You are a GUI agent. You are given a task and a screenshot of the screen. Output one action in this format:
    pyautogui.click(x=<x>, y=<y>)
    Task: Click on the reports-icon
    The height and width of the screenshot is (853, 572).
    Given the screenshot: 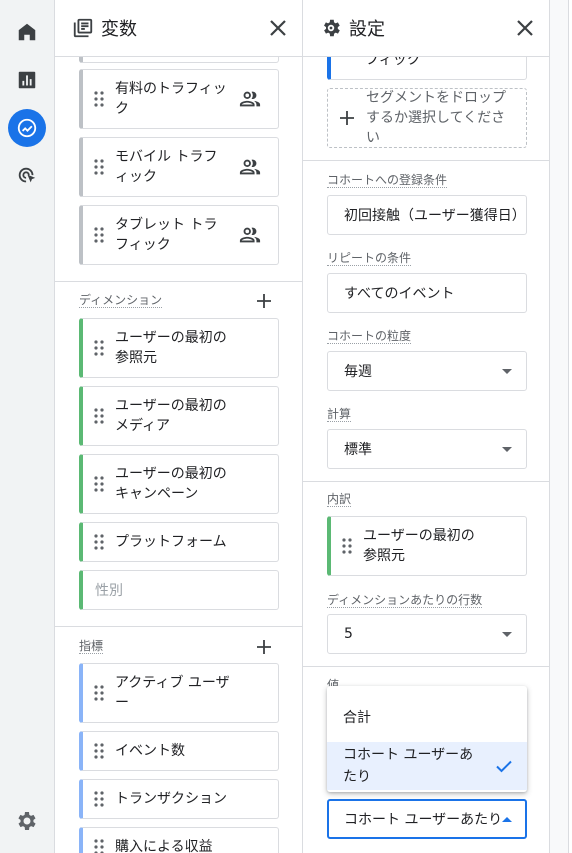 What is the action you would take?
    pyautogui.click(x=27, y=80)
    